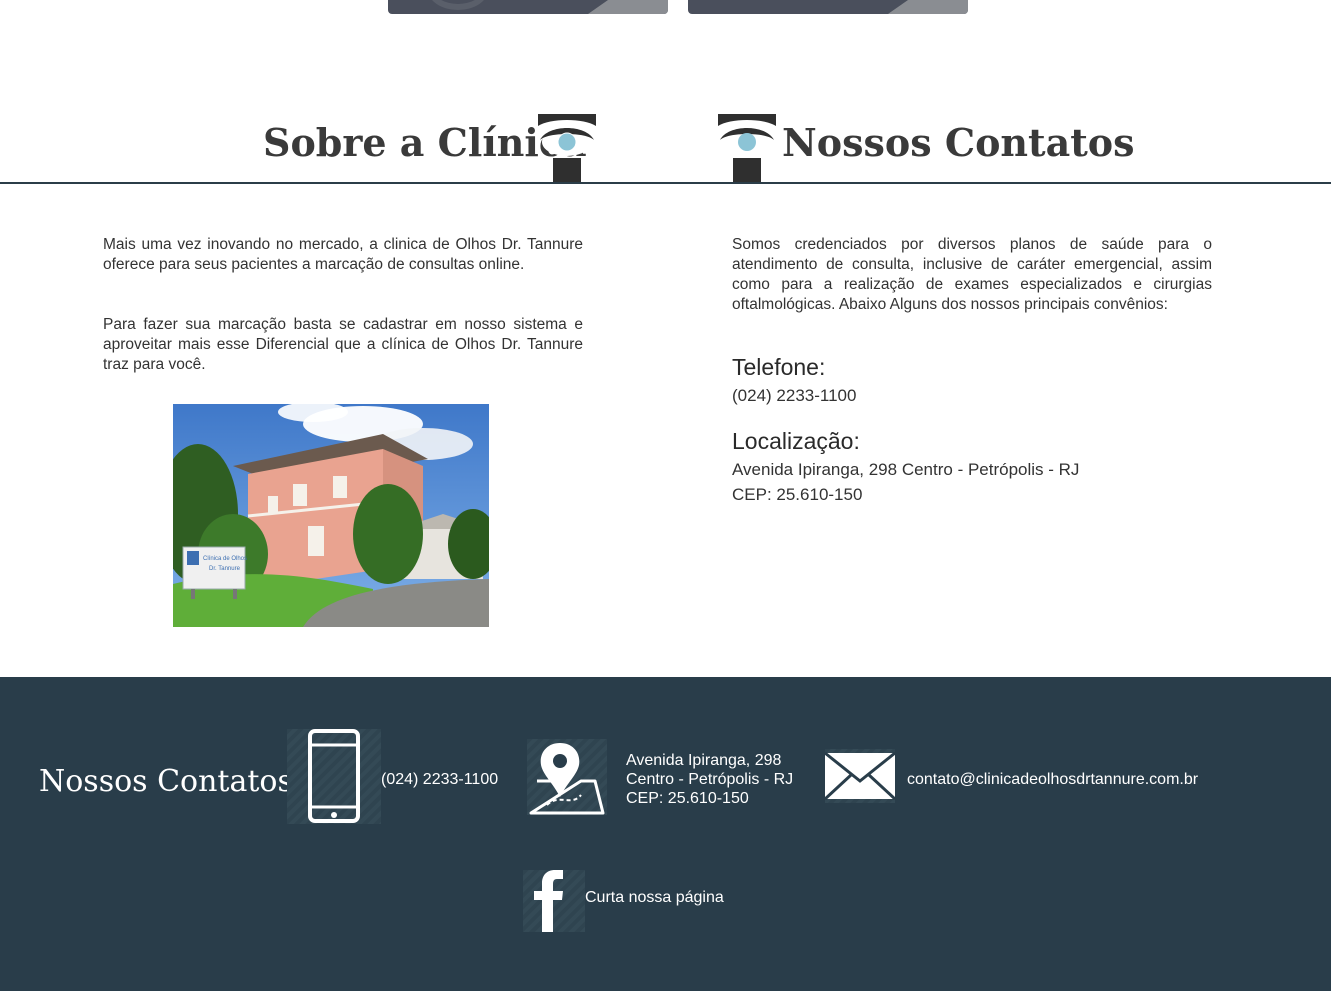  I want to click on section-divider, so click(665, 183).